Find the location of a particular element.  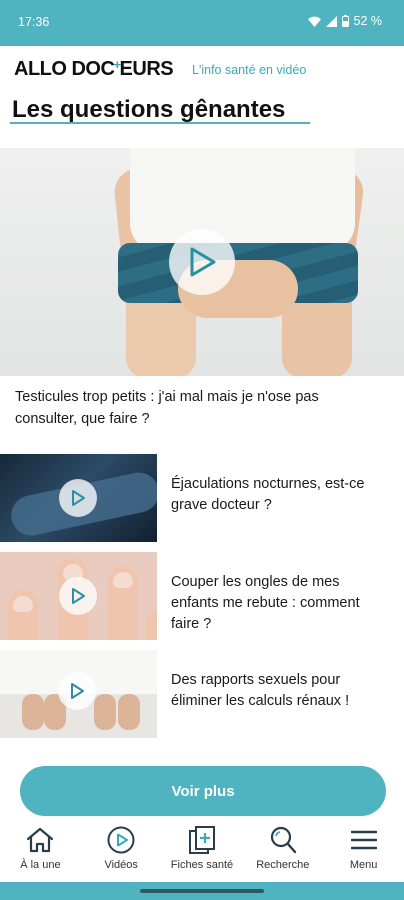

nav-label-health-sheets: Fiches santé is located at coordinates (202, 865).